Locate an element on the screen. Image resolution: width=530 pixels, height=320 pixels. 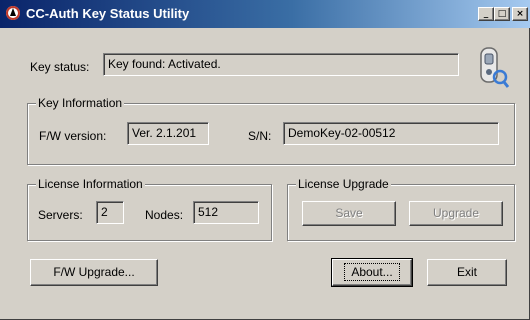
nodes-label: Nodes: is located at coordinates (164, 215).